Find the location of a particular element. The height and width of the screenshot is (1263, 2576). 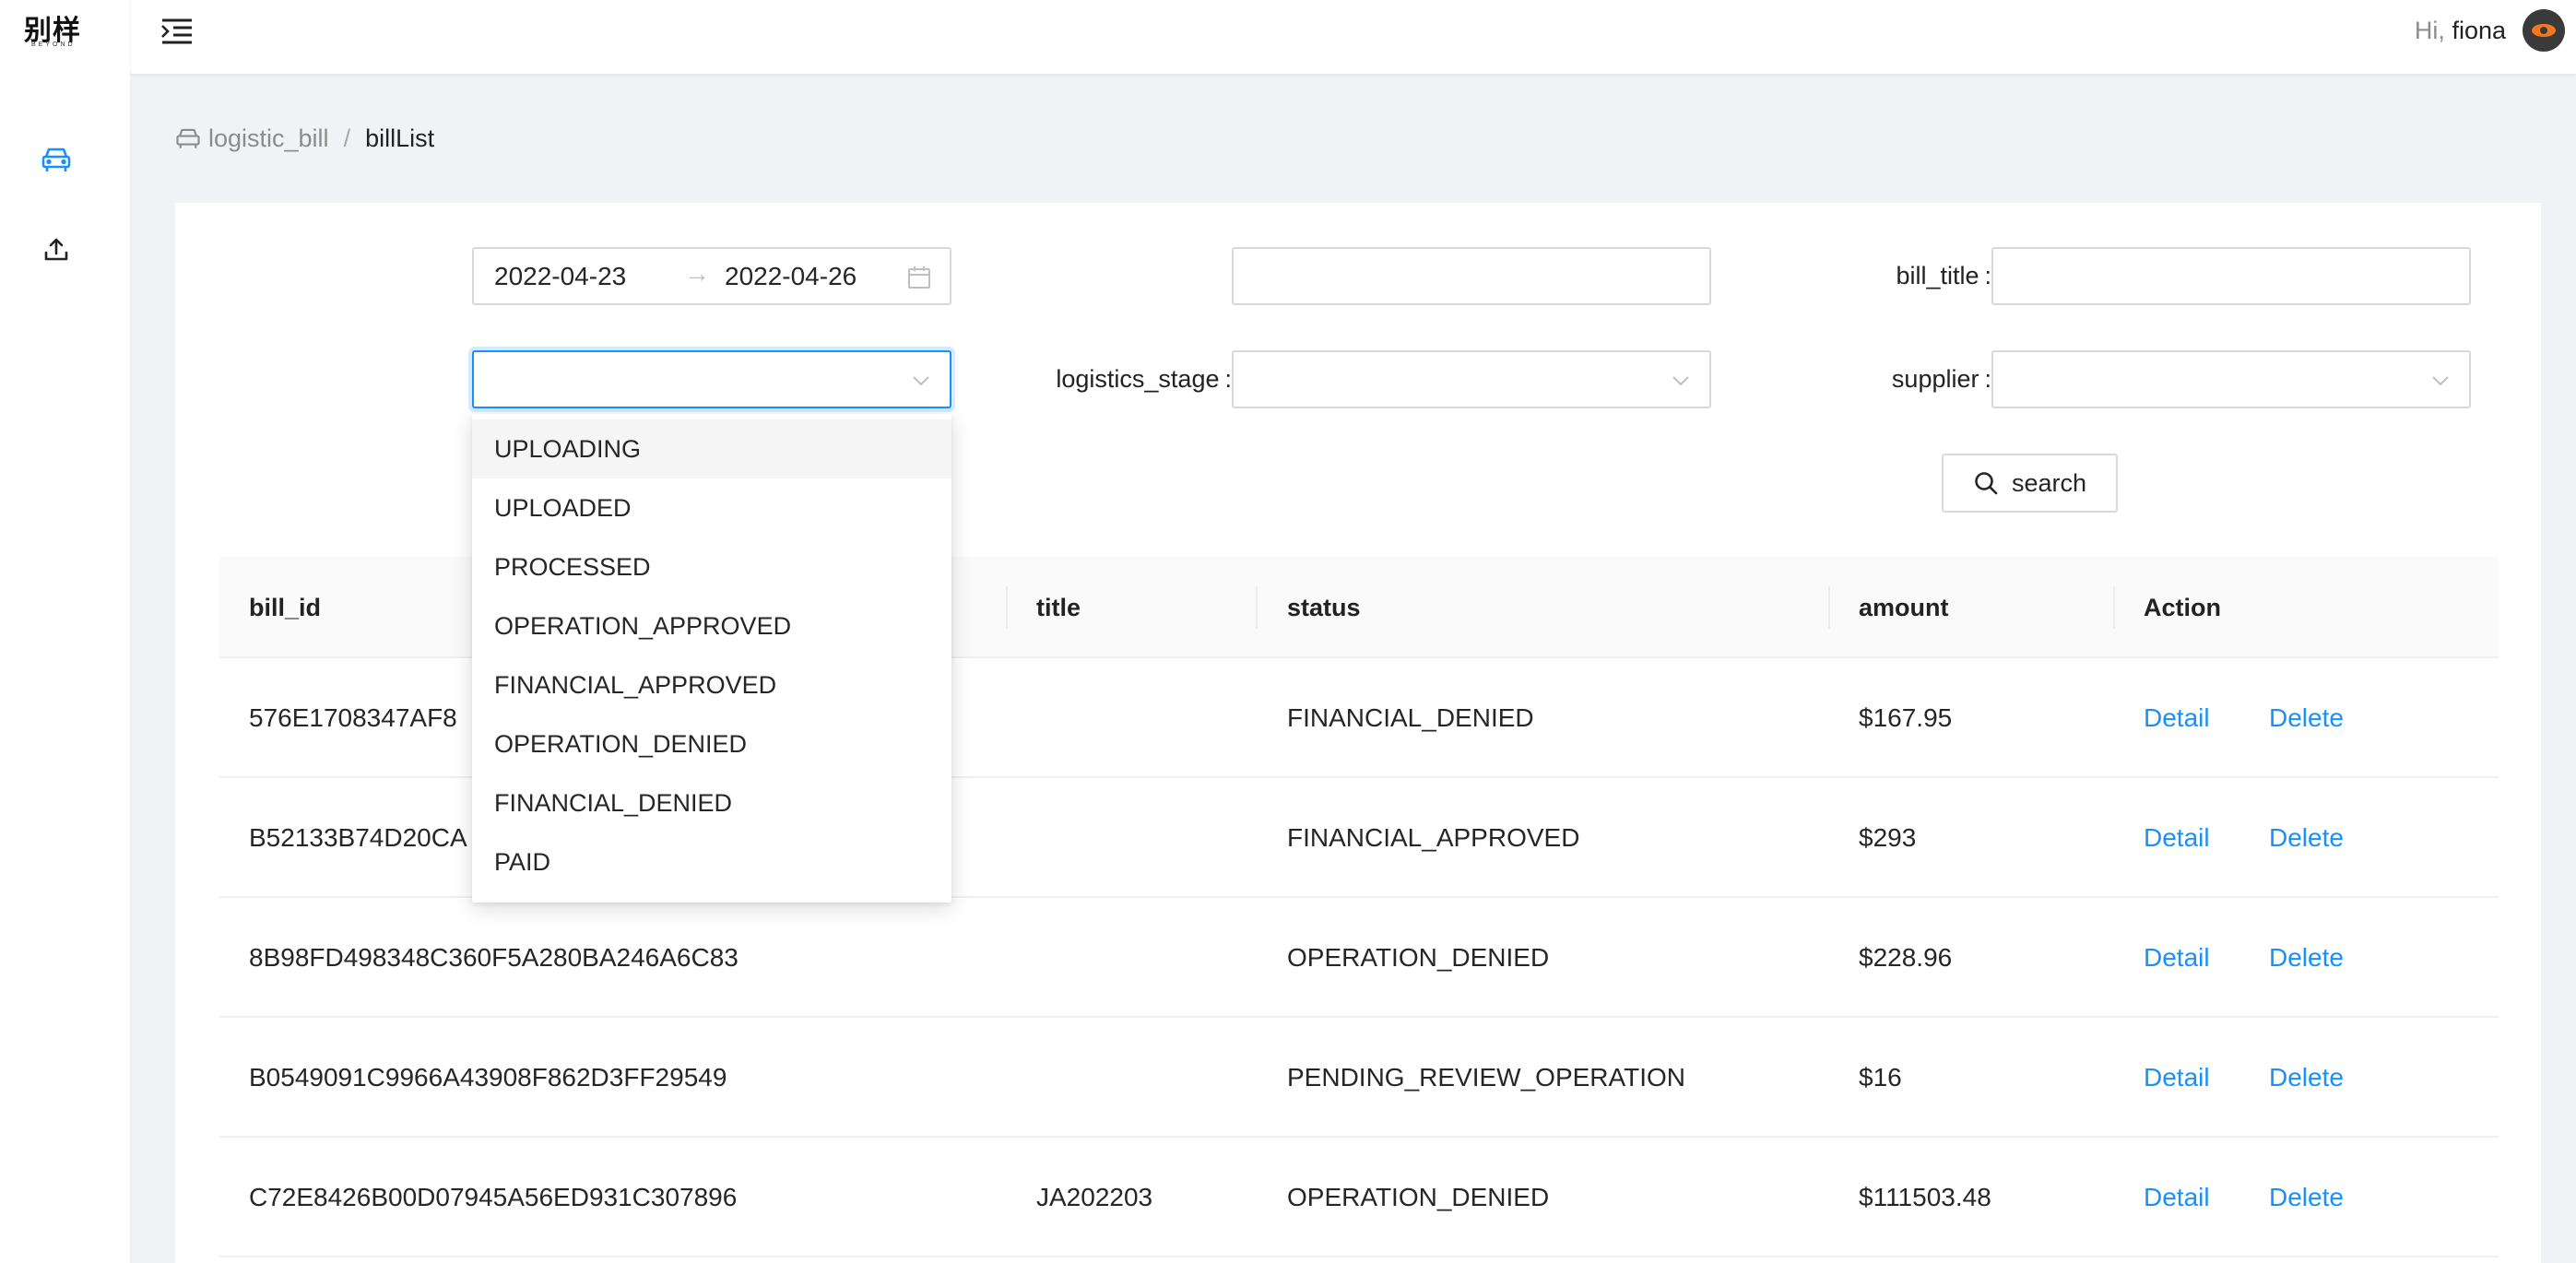

cell-status: FINANCIAL_APPROVED is located at coordinates (1433, 837).